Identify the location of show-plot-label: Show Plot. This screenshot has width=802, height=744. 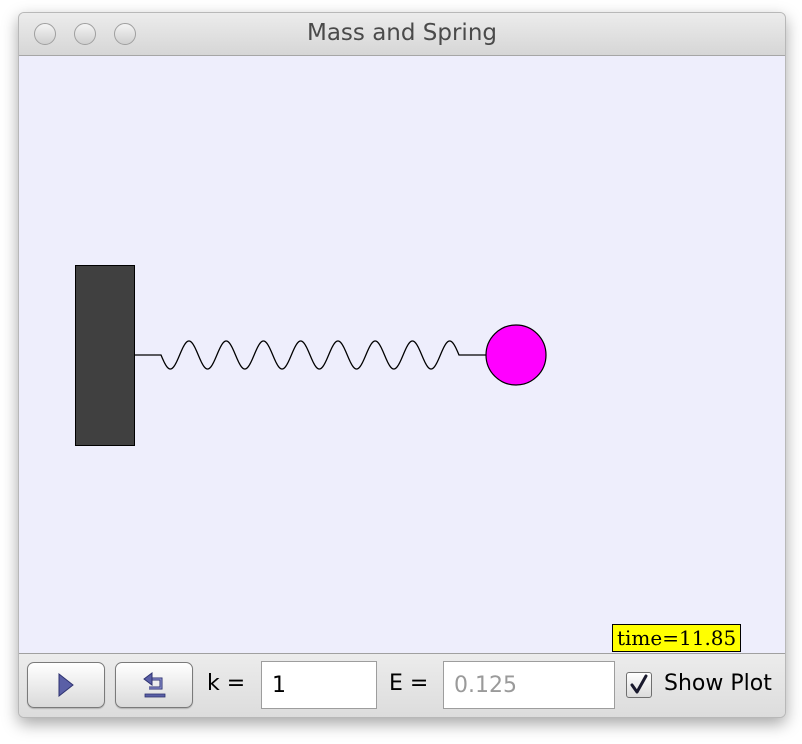
(718, 683).